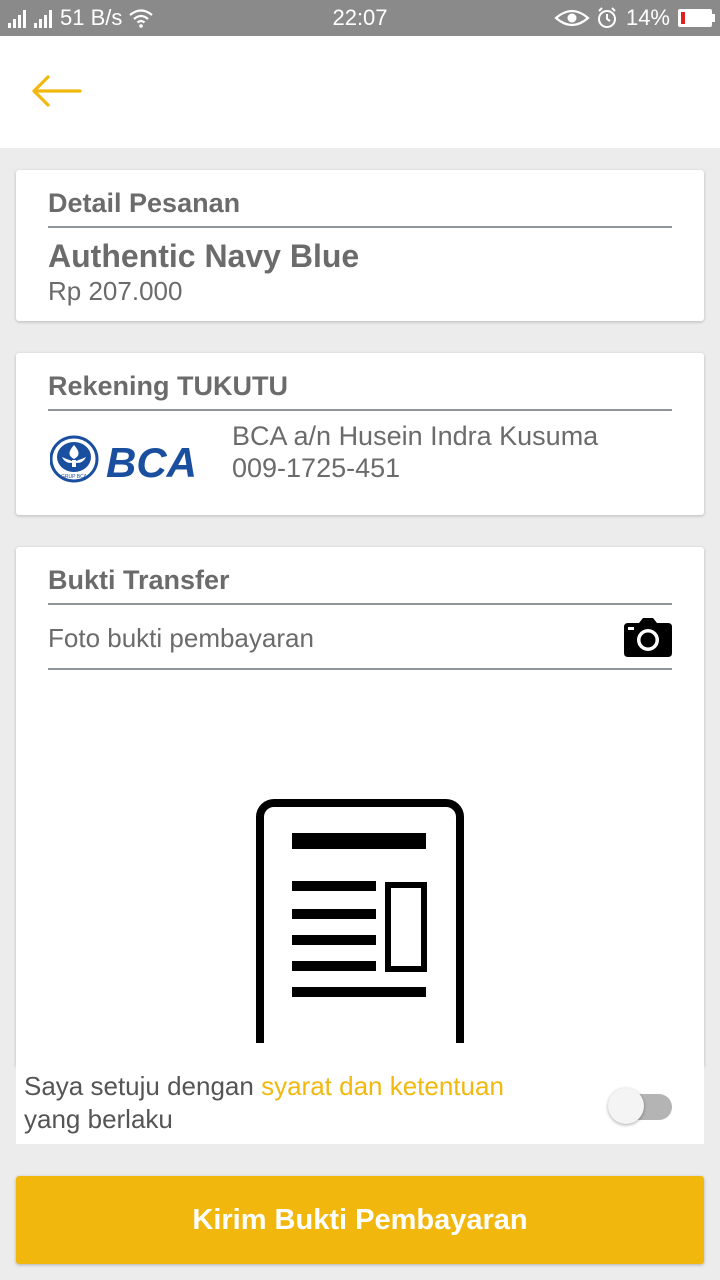  Describe the element at coordinates (115, 291) in the screenshot. I see `product-price: Rp 207.000` at that location.